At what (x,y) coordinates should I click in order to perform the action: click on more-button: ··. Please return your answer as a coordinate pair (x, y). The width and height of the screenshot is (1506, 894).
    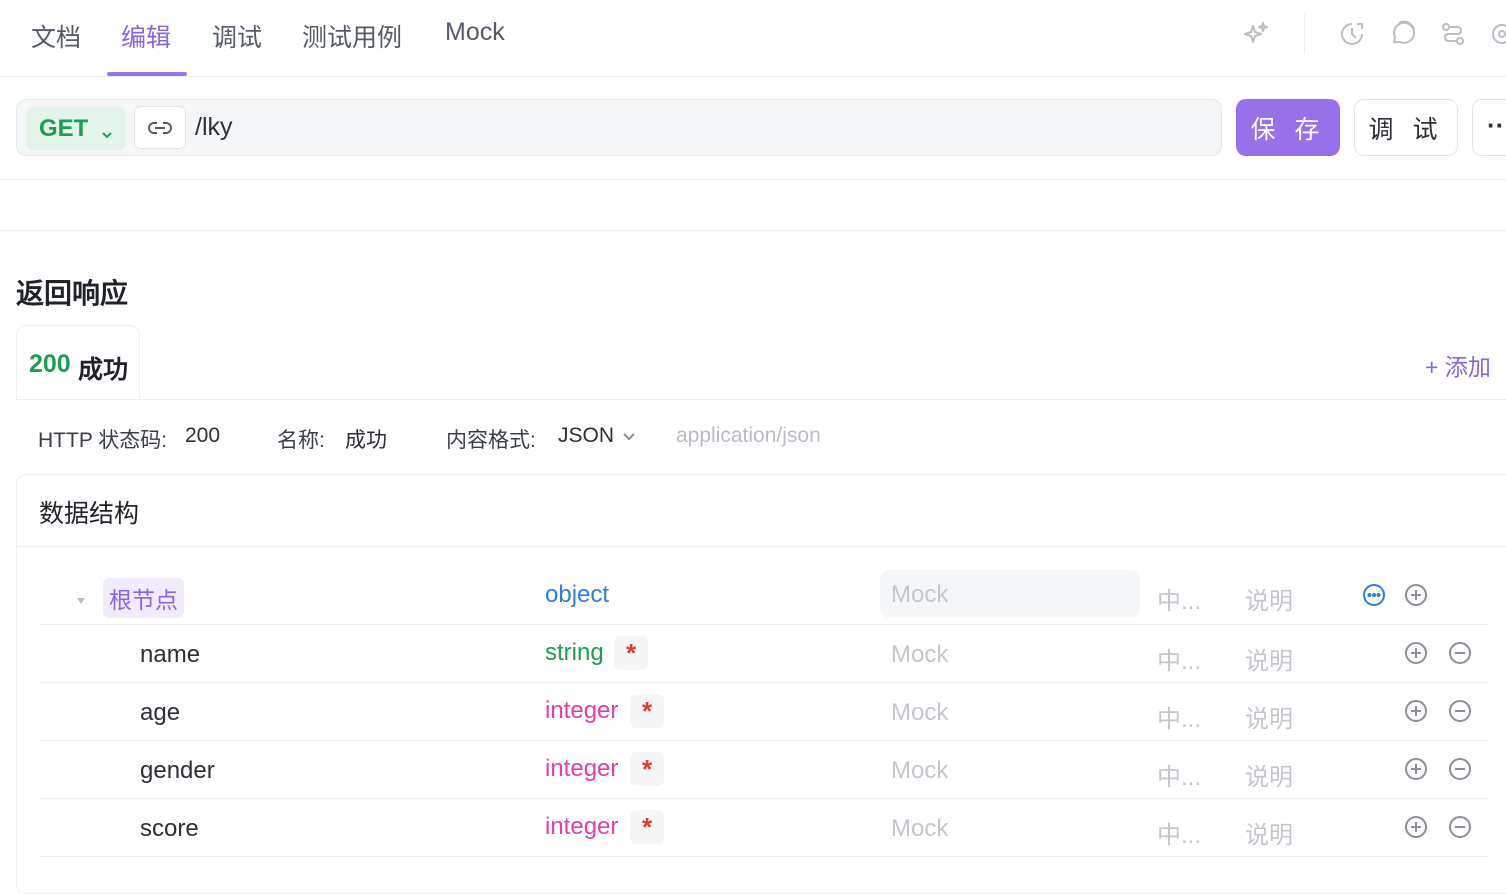
    Looking at the image, I should click on (1489, 127).